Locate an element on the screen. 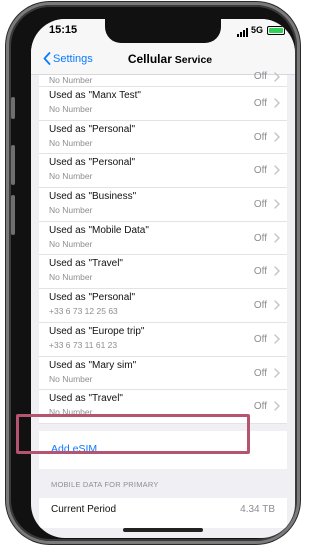  cellular-line-row: Used as "Manx Test" No Number Off is located at coordinates (163, 104).